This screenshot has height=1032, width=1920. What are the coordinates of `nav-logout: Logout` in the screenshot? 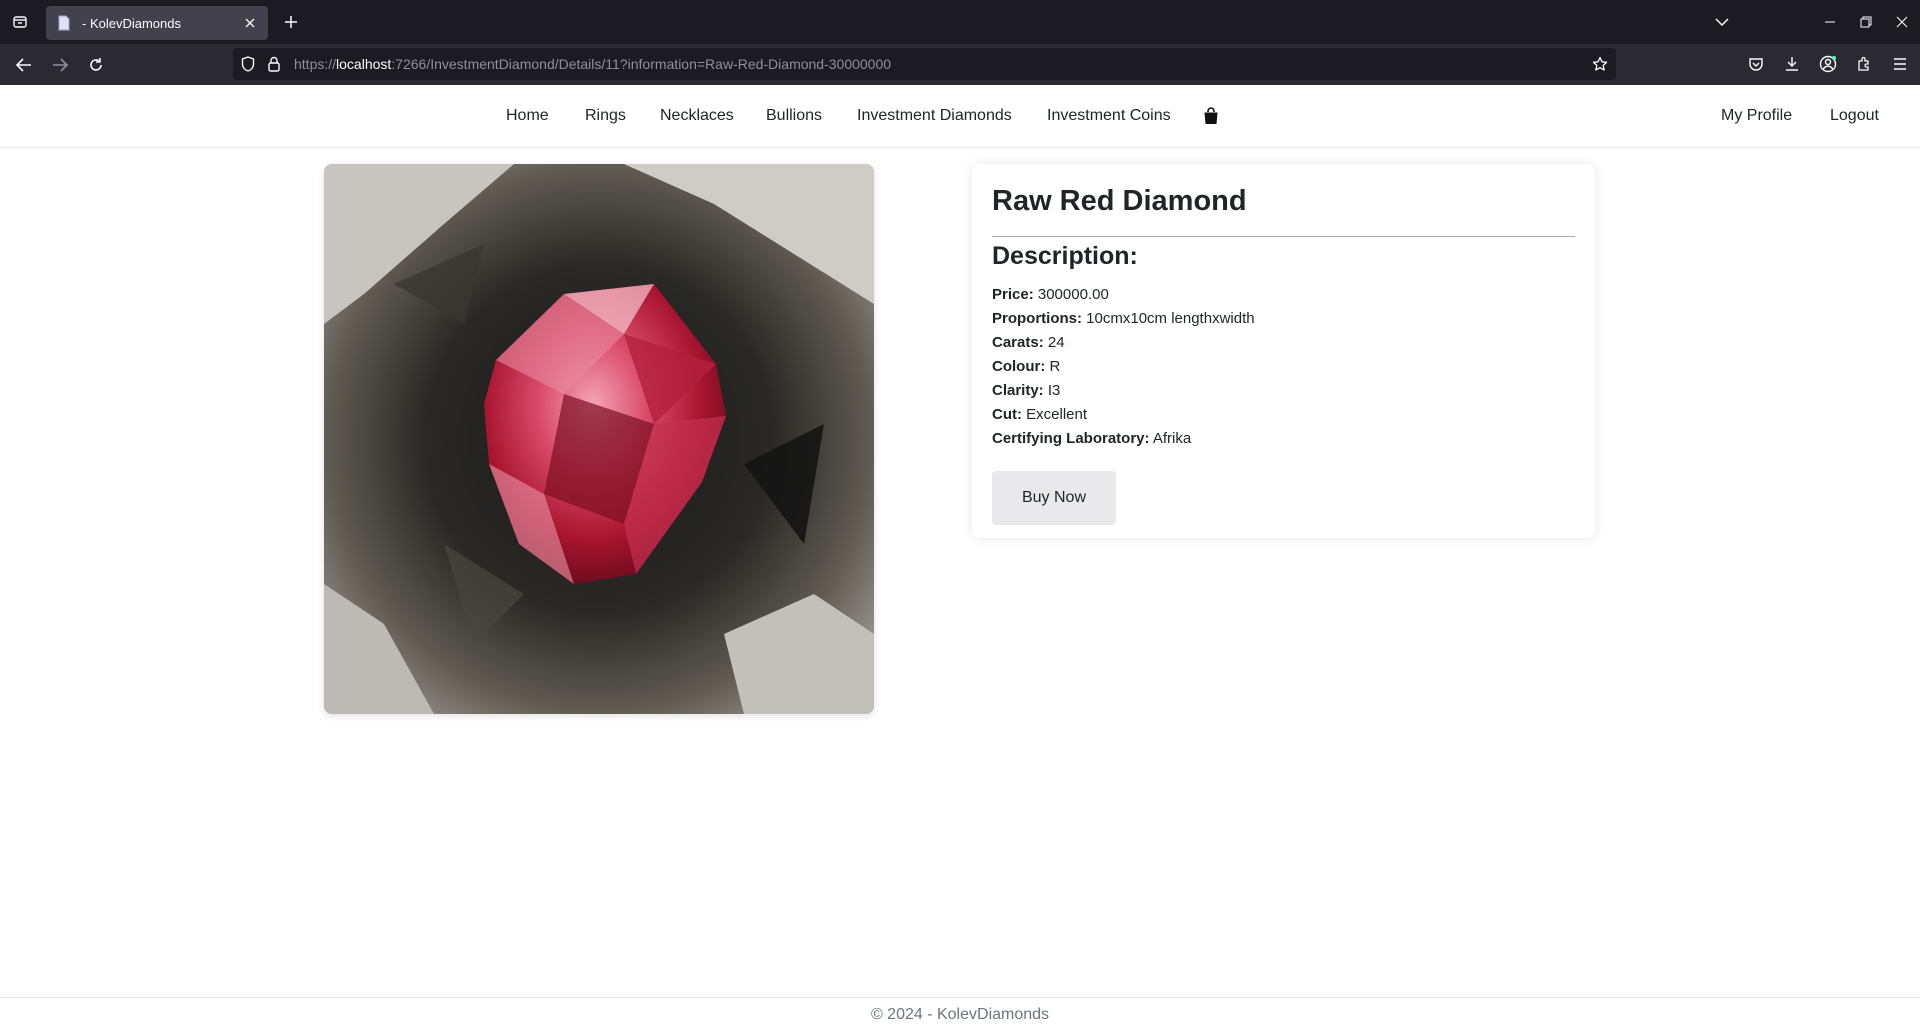 It's located at (1854, 116).